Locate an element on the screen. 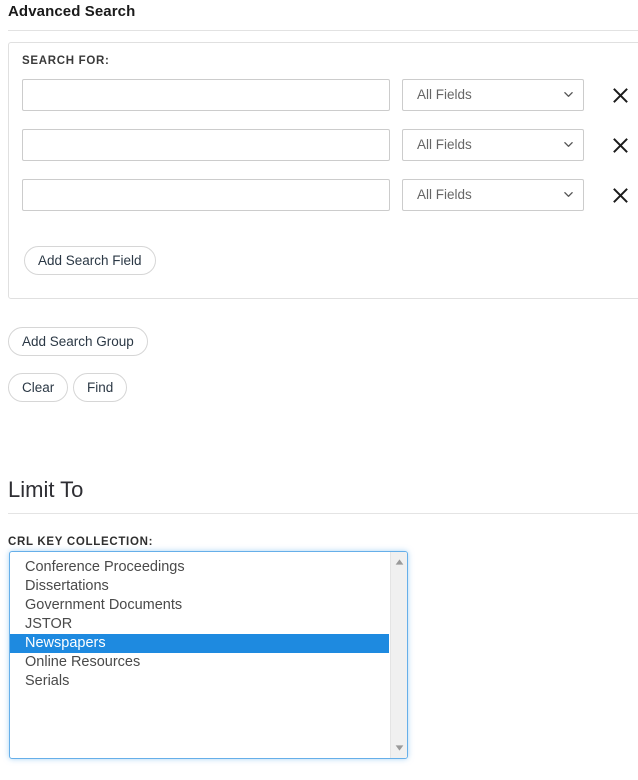 The width and height of the screenshot is (638, 780). triangle-up-icon is located at coordinates (399, 562).